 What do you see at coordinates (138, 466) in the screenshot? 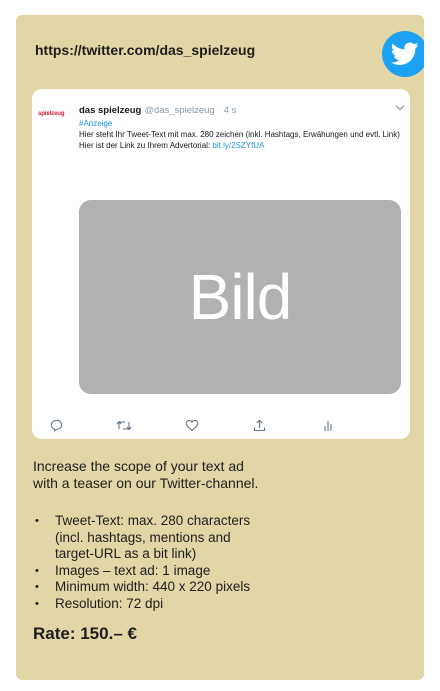
I see `intro-line: Increase the scope of your text ad` at bounding box center [138, 466].